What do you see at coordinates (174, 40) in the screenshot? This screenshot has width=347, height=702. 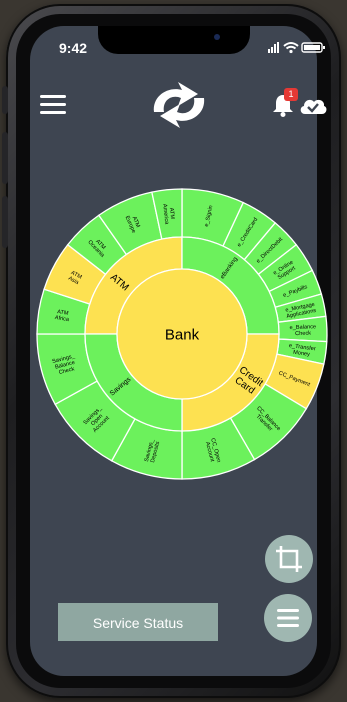 I see `notch` at bounding box center [174, 40].